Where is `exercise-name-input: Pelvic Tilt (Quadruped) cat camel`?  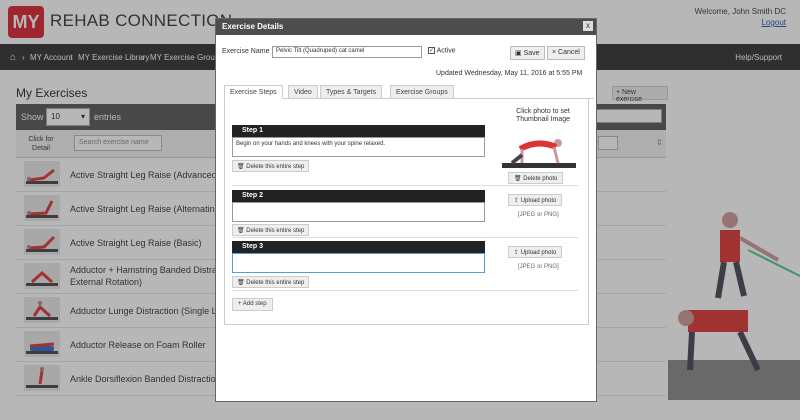
exercise-name-input: Pelvic Tilt (Quadruped) cat camel is located at coordinates (347, 52).